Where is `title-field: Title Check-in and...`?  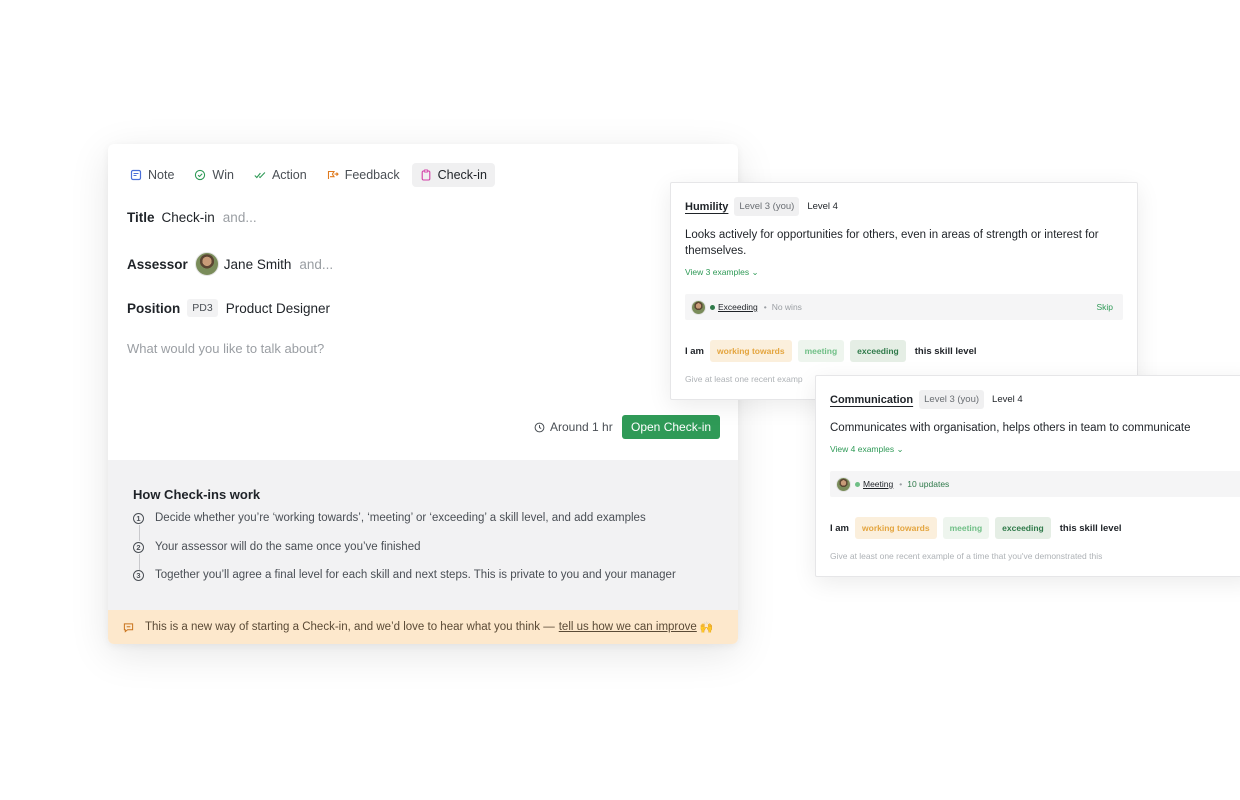 title-field: Title Check-in and... is located at coordinates (192, 217).